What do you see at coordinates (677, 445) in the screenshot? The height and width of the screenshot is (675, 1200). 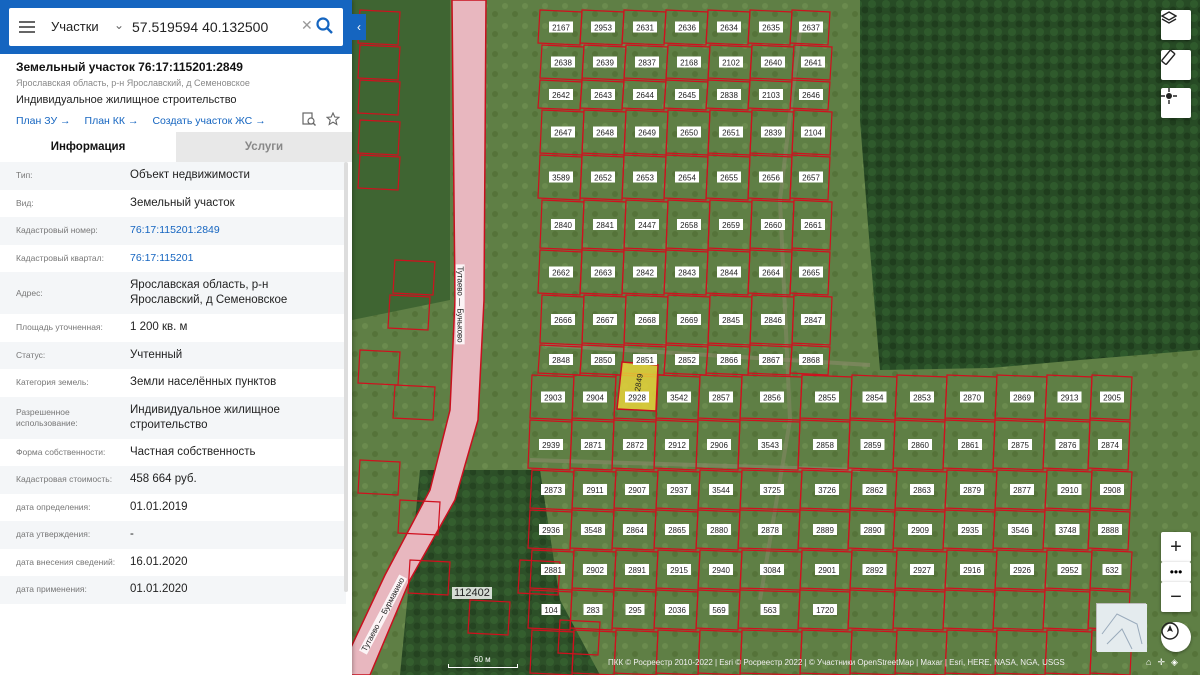 I see `plot-number: 2912` at bounding box center [677, 445].